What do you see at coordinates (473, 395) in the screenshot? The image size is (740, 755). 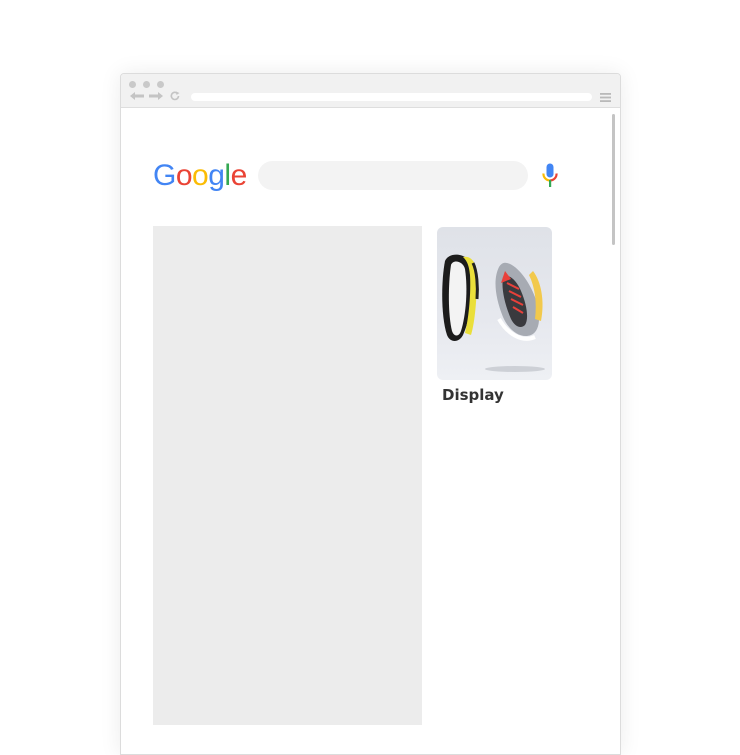 I see `ad-label: Display` at bounding box center [473, 395].